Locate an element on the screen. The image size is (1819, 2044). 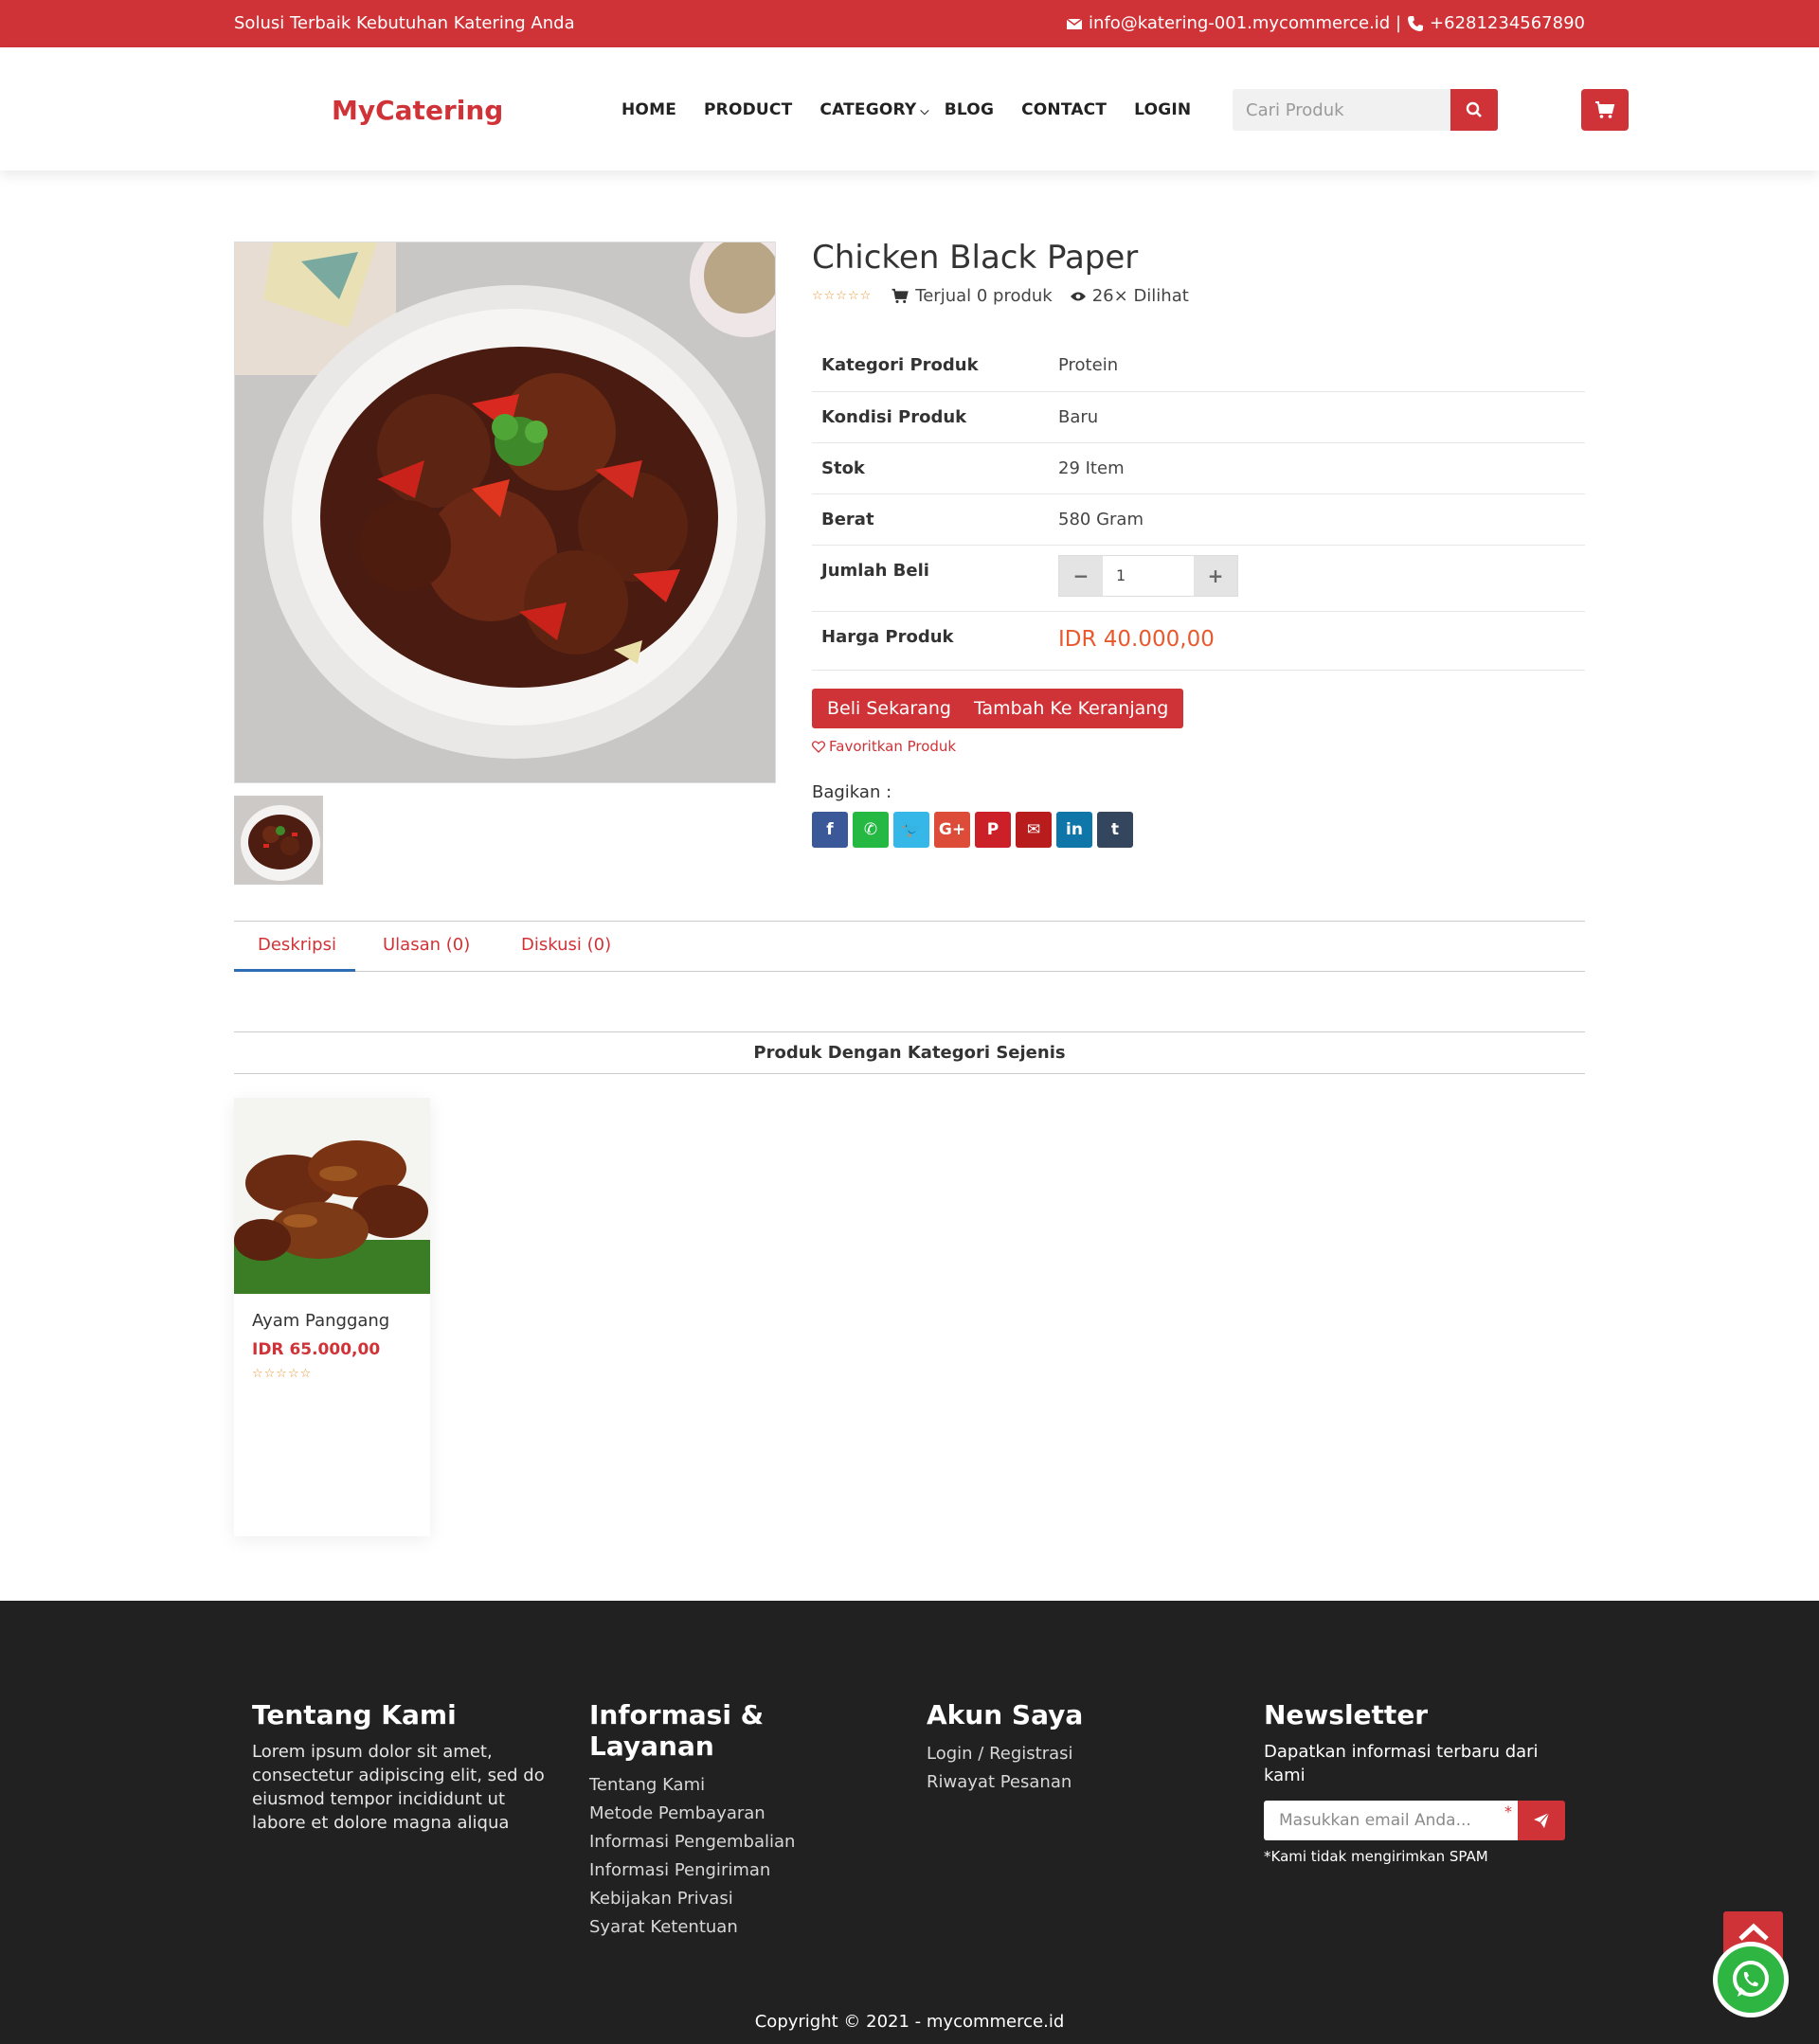
newsletter-note: *Kami tidak mengirimkan SPAM is located at coordinates (1376, 1856).